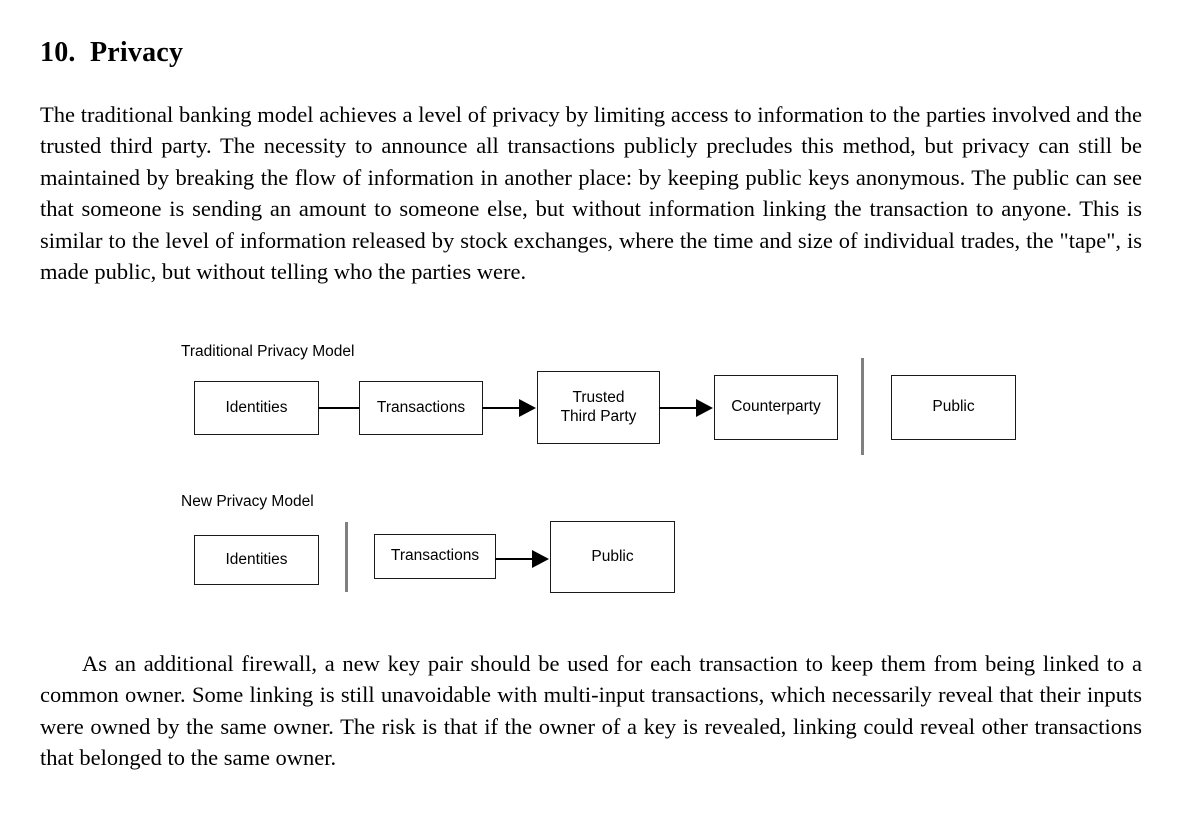  Describe the element at coordinates (862, 406) in the screenshot. I see `privacy-boundary-divider-traditional` at that location.